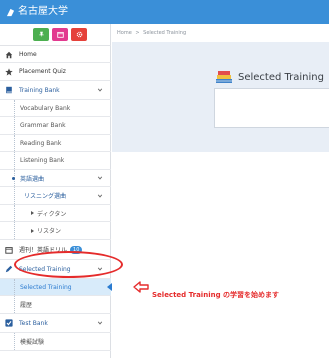  What do you see at coordinates (55, 323) in the screenshot?
I see `sidebar-item-test-bank: Test Bank` at bounding box center [55, 323].